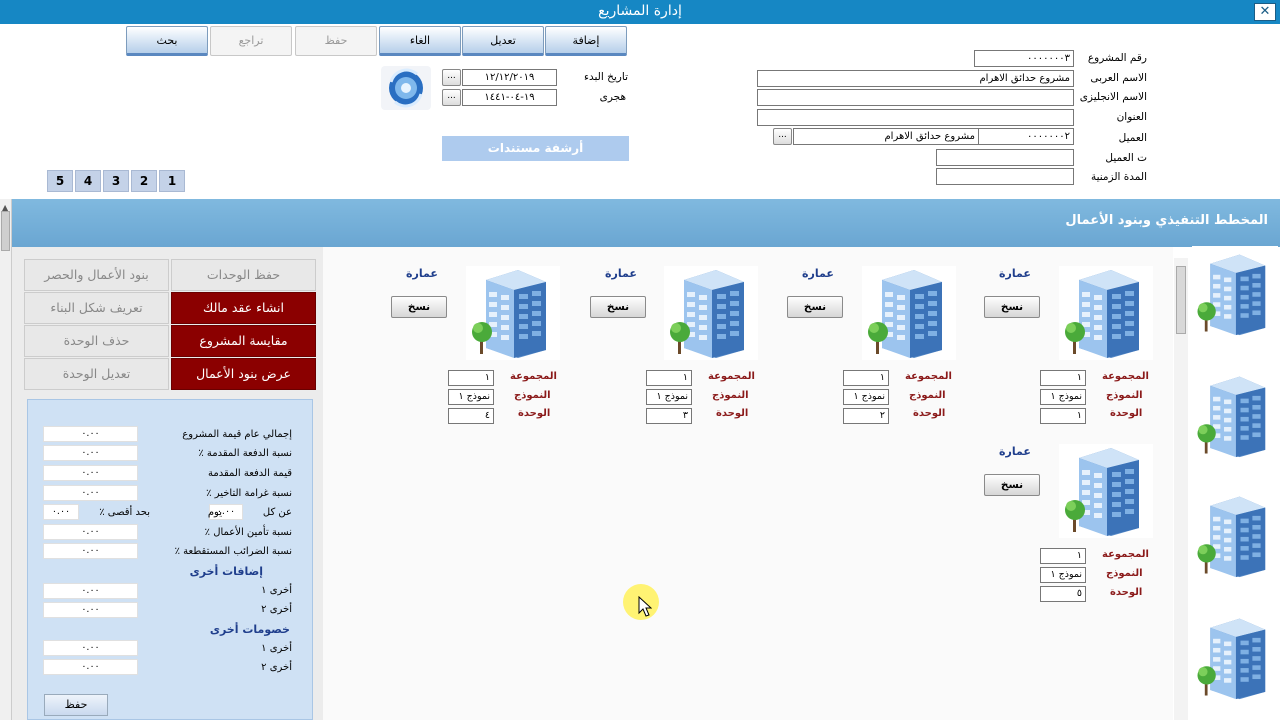 This screenshot has width=1280, height=720. Describe the element at coordinates (886, 136) in the screenshot. I see `client-name-field: مشروع حدائق الاهرام` at that location.